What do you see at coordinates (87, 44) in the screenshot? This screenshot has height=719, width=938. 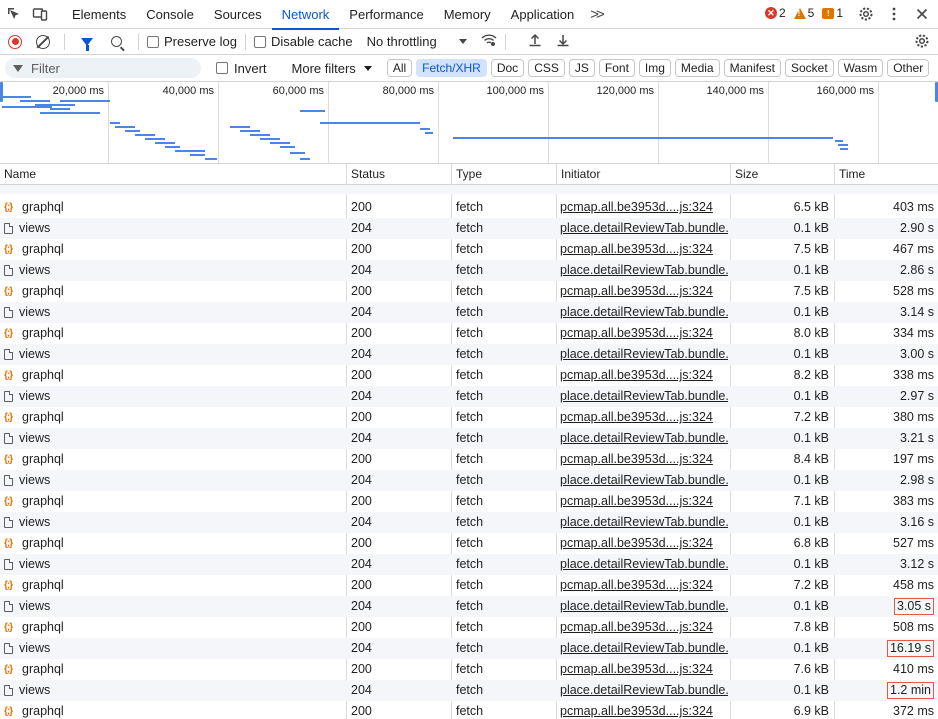 I see `filter-funnel-icon` at bounding box center [87, 44].